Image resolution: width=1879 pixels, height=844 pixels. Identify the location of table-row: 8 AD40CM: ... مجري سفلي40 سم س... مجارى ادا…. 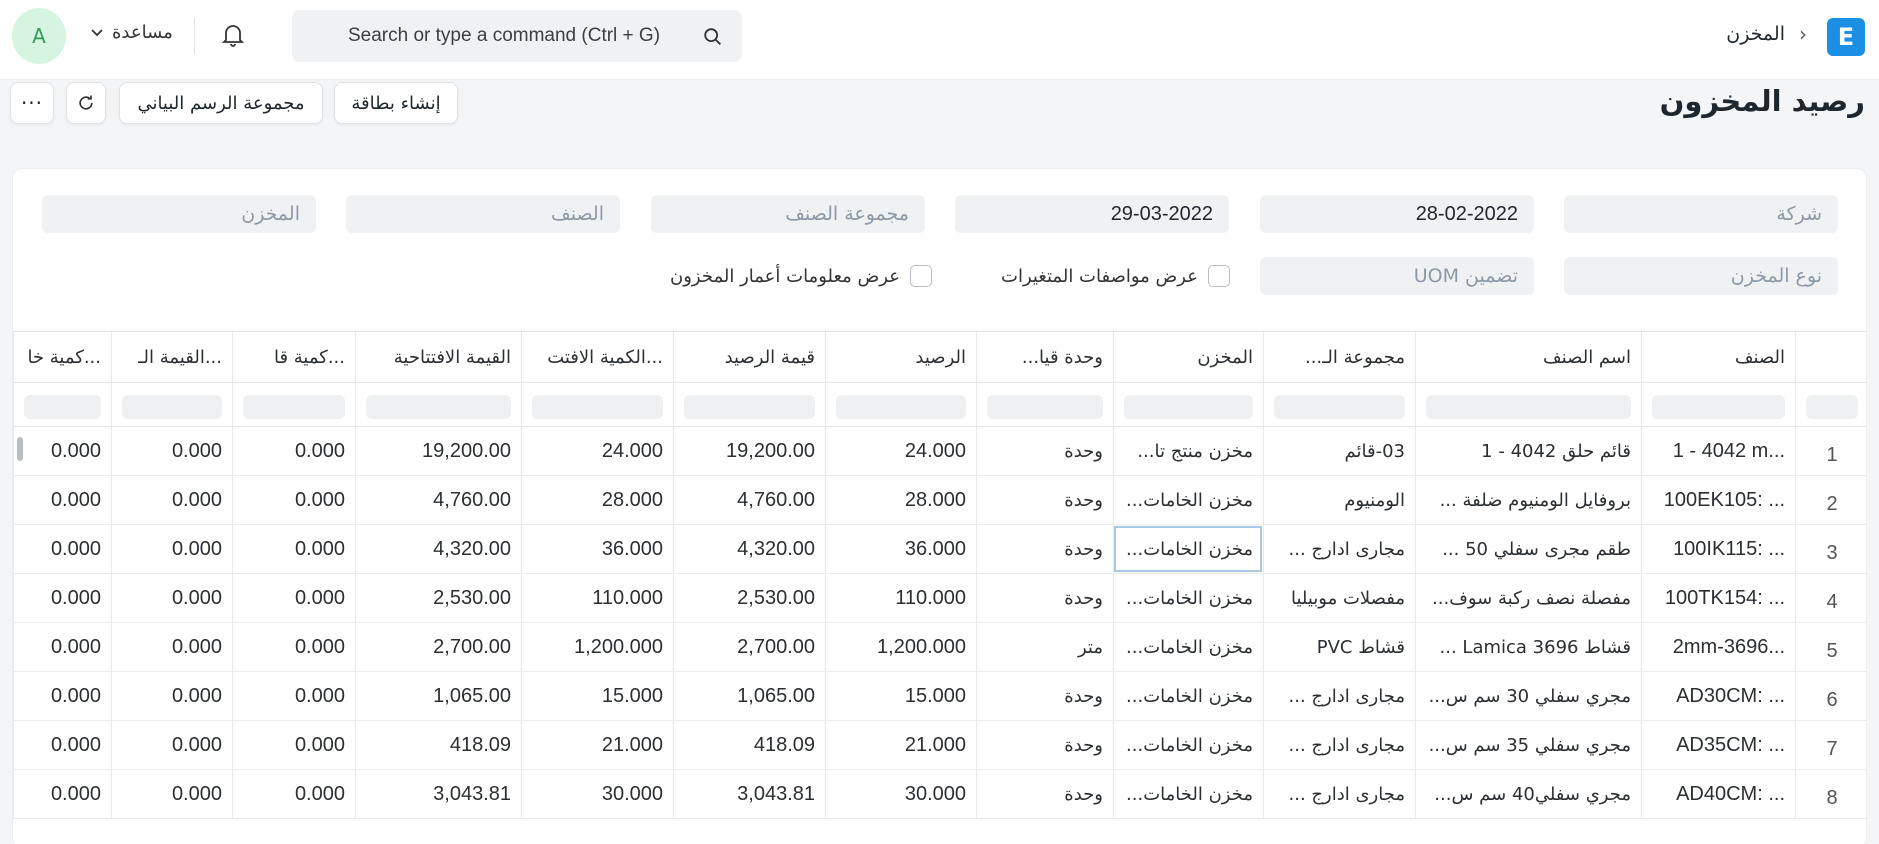
(939, 794).